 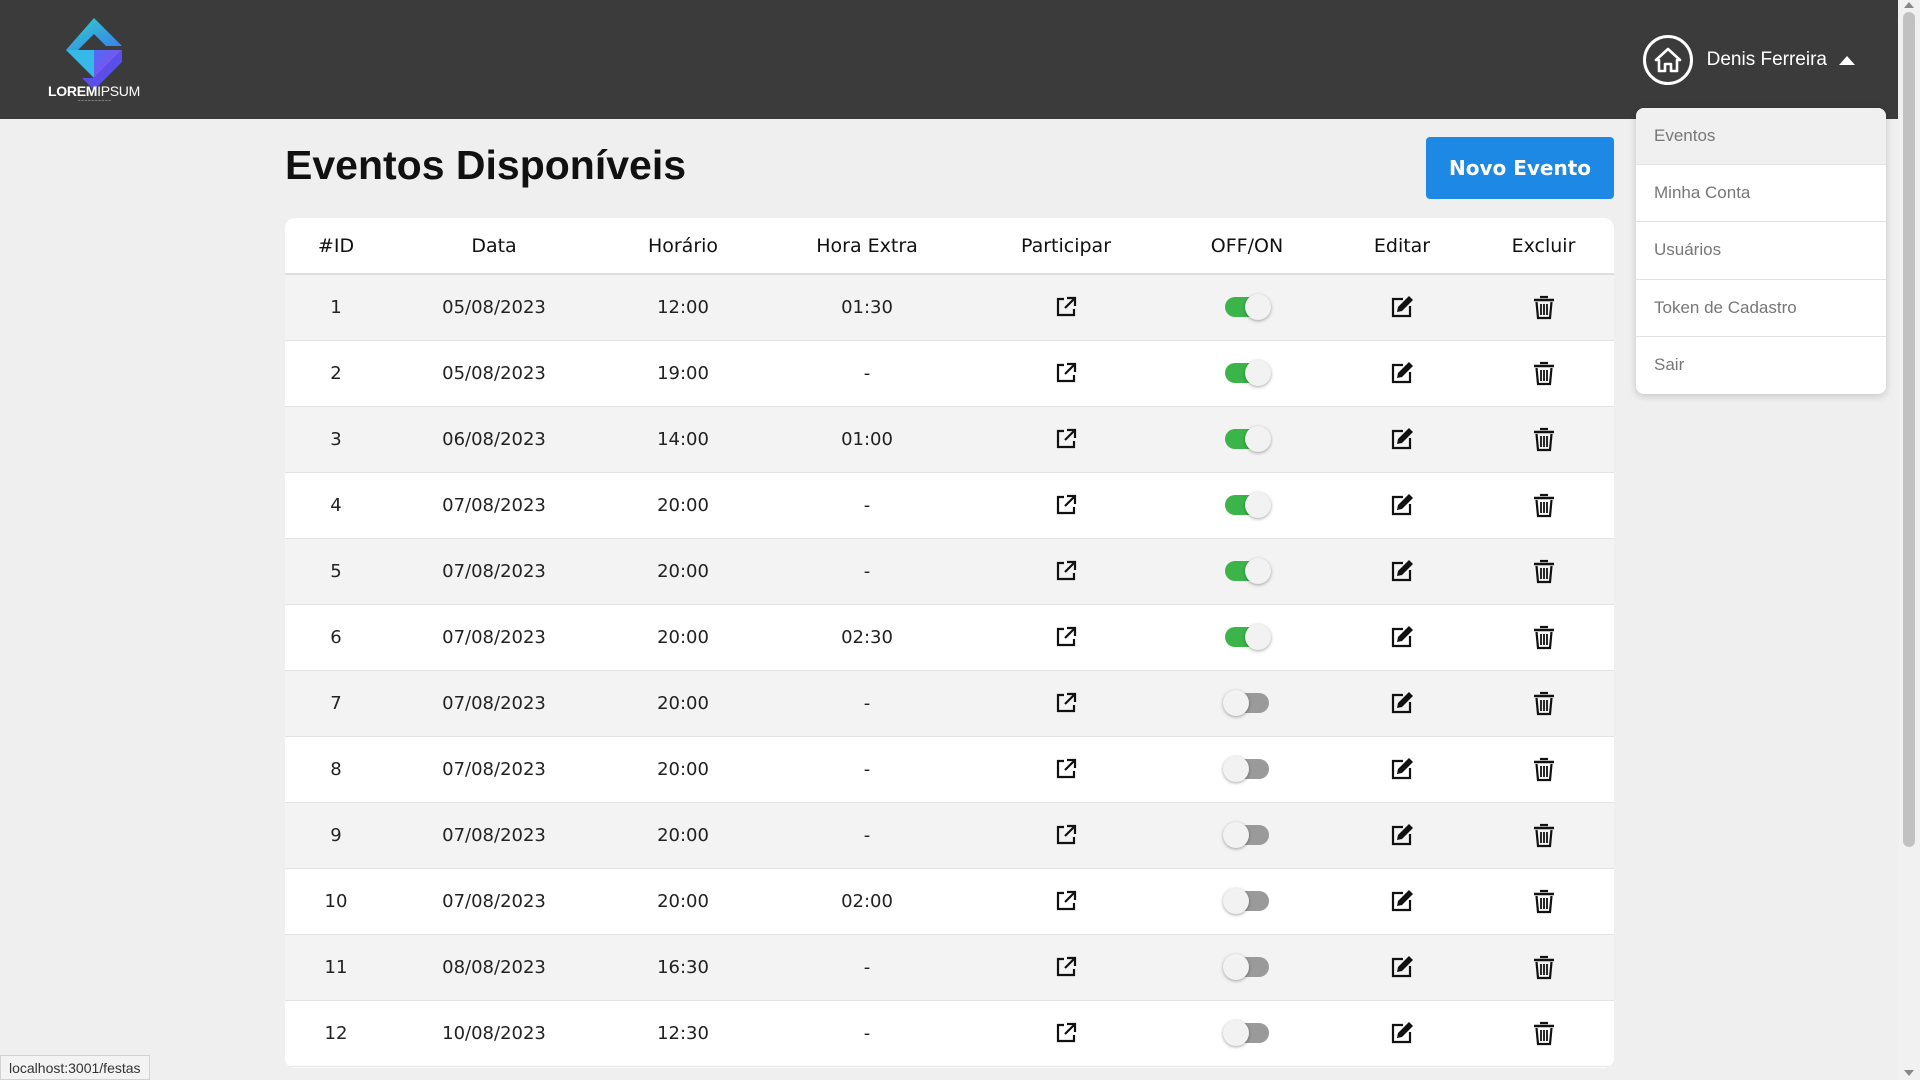 I want to click on dropdown-item-sair: Sair, so click(x=1761, y=365).